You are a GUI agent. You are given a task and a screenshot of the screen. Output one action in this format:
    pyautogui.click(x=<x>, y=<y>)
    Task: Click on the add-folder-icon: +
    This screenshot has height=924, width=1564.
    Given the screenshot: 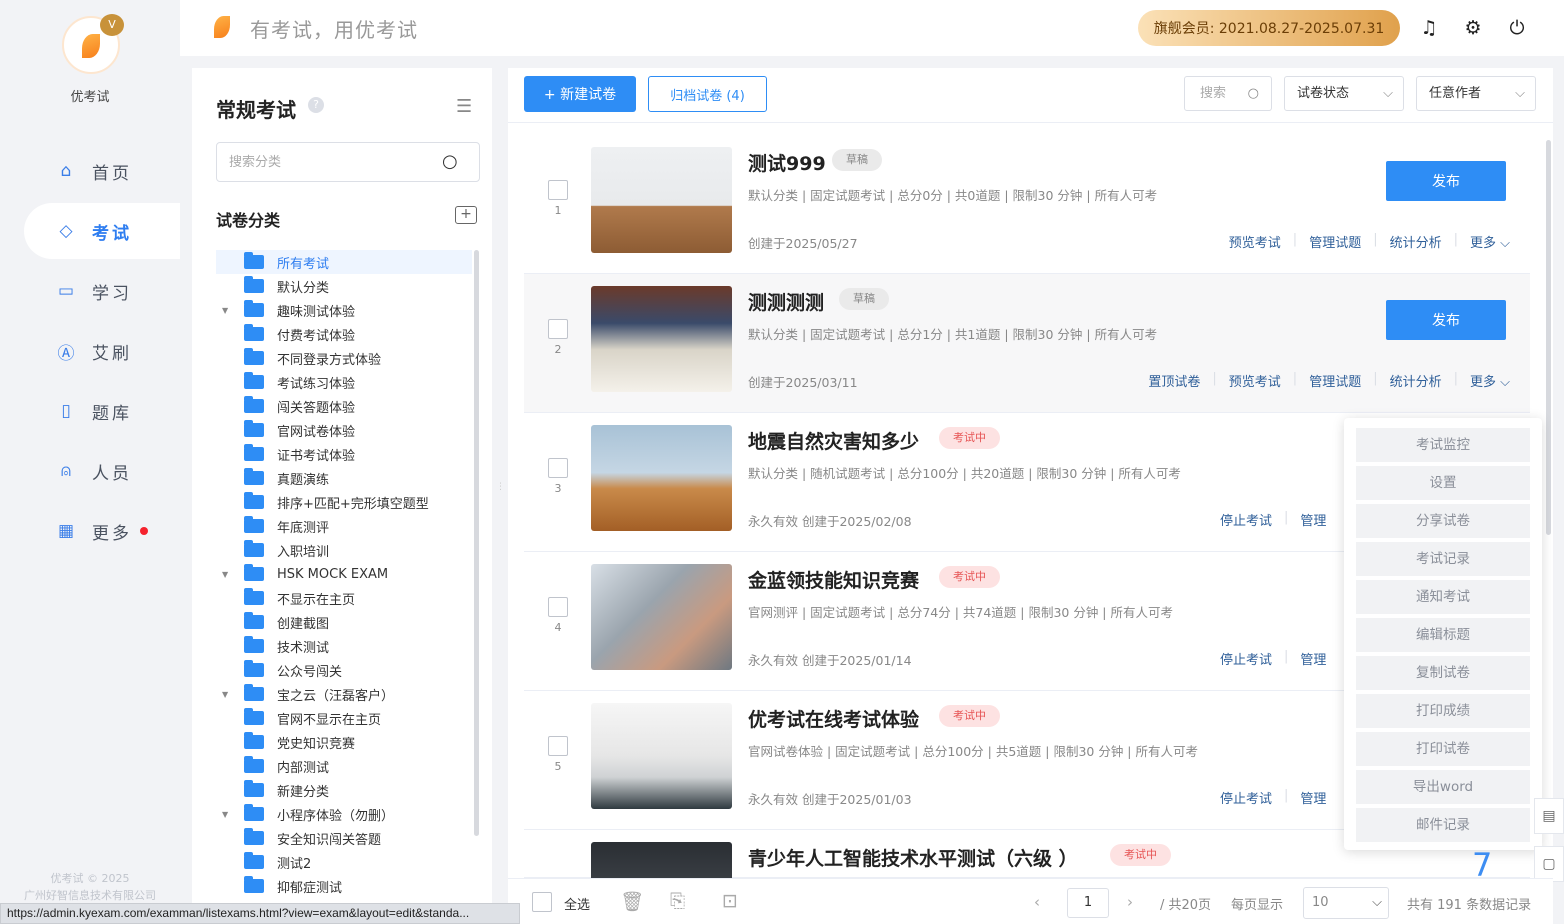 What is the action you would take?
    pyautogui.click(x=466, y=215)
    